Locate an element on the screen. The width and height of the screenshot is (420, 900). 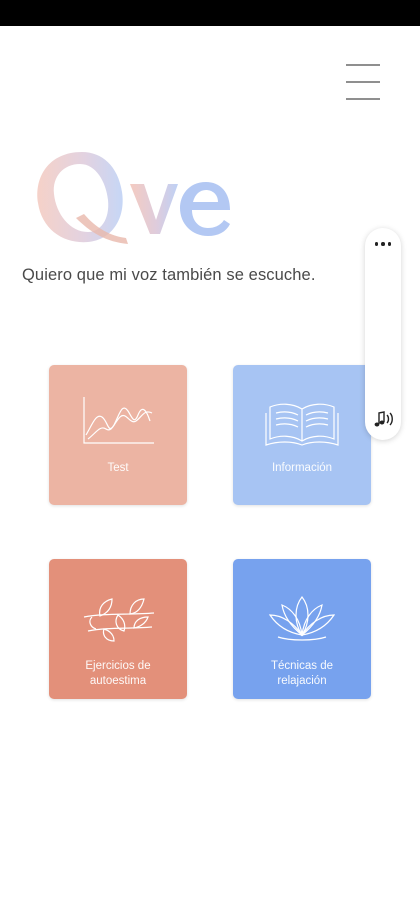
leaf-branch-icon is located at coordinates (119, 620).